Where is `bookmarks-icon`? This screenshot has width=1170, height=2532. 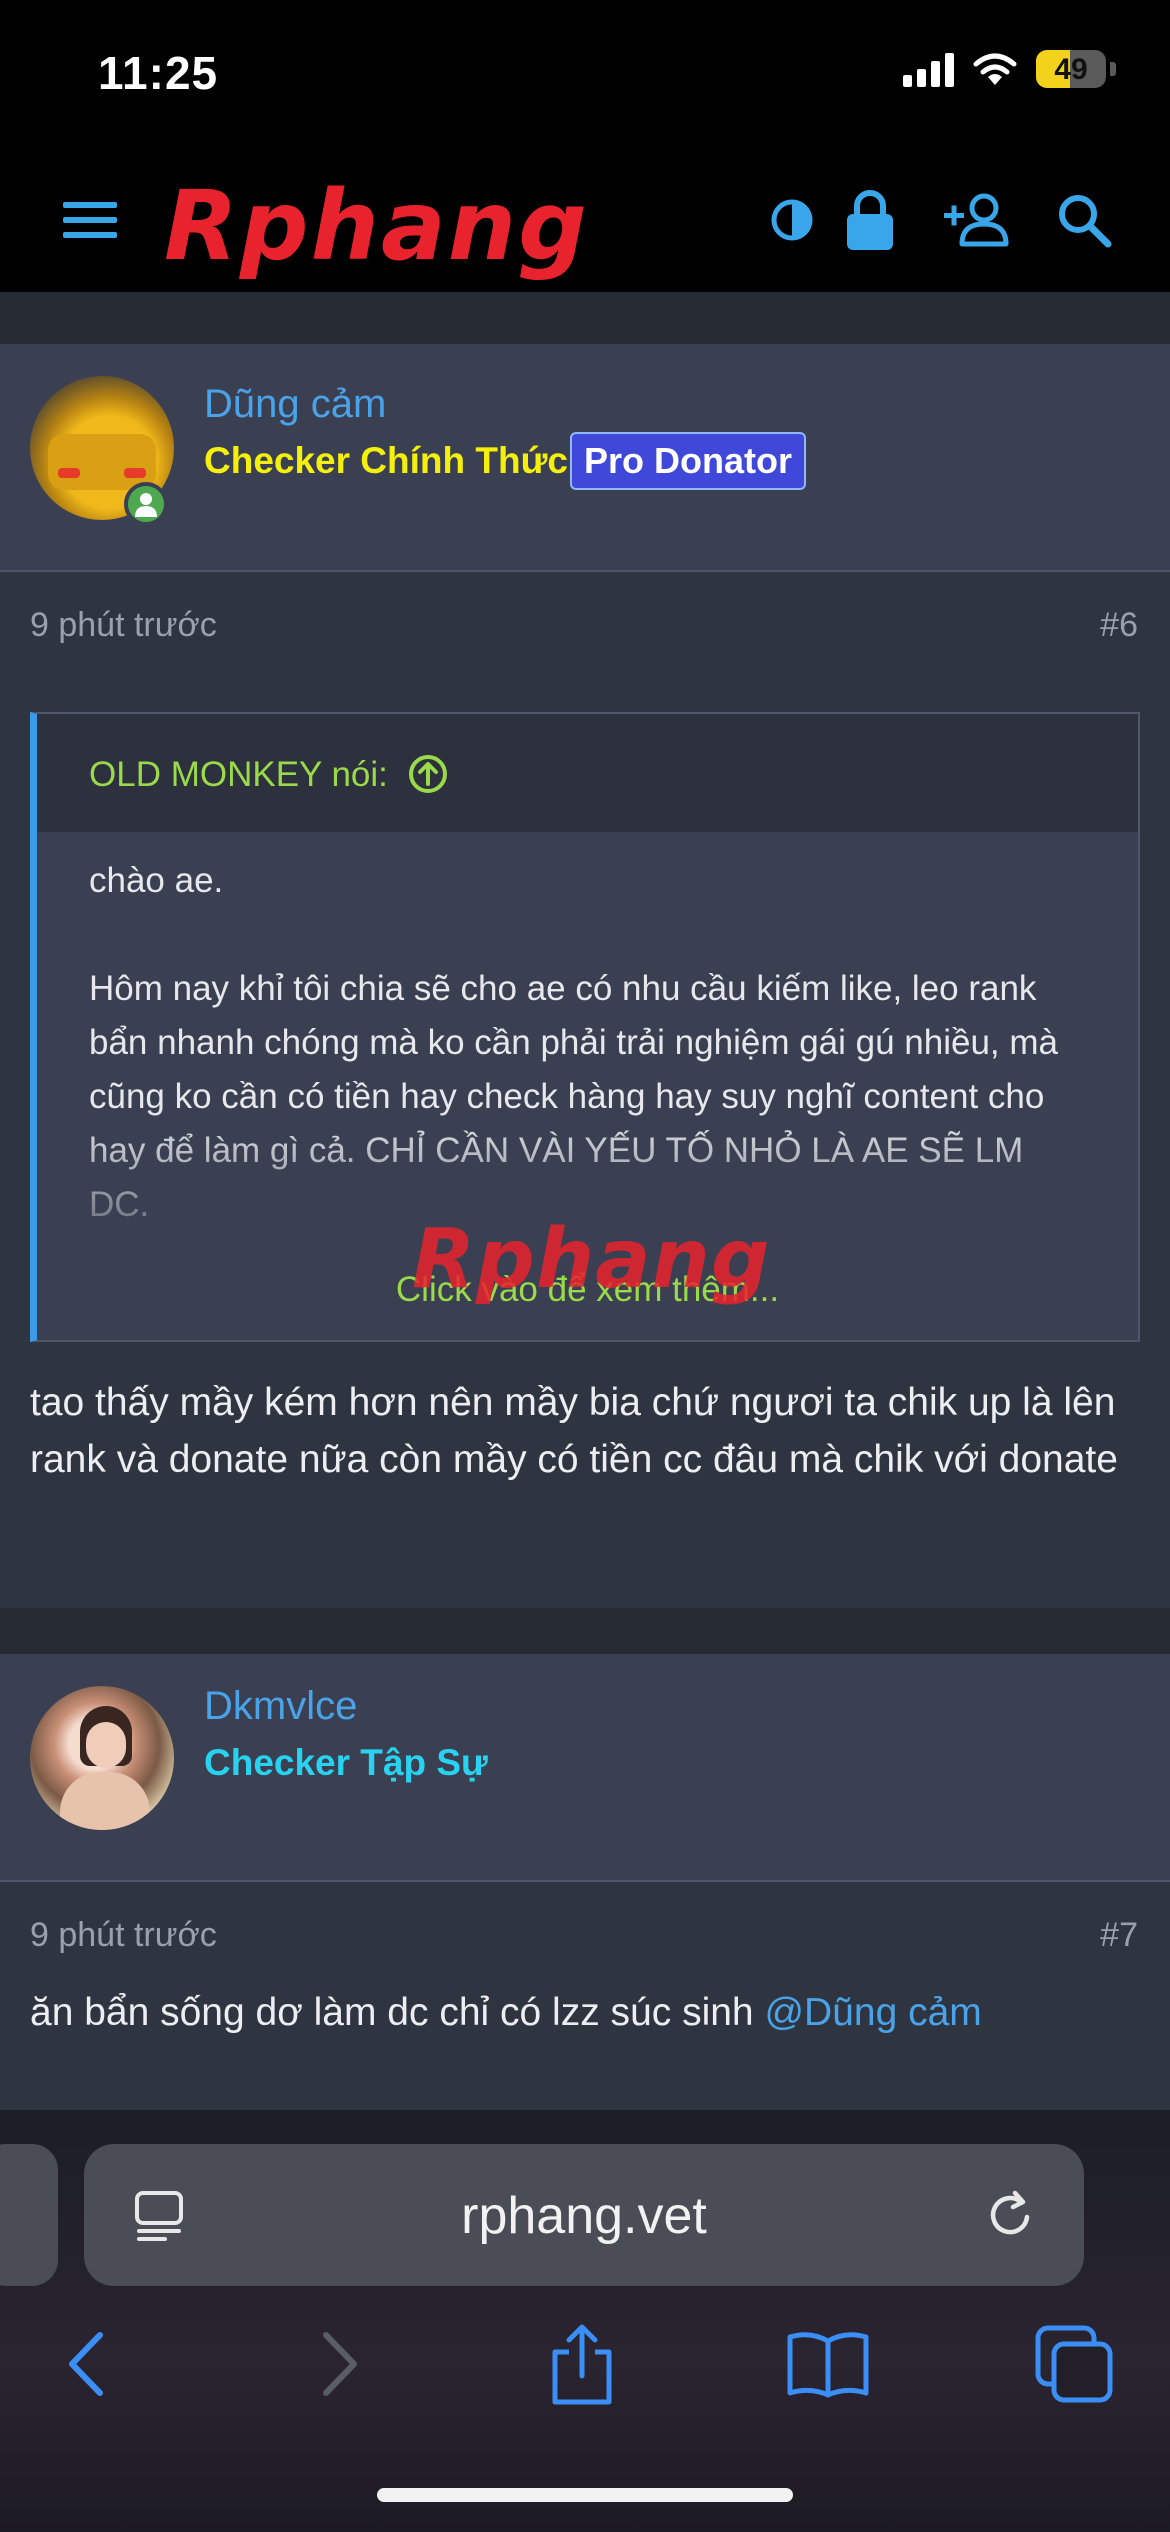 bookmarks-icon is located at coordinates (828, 2365).